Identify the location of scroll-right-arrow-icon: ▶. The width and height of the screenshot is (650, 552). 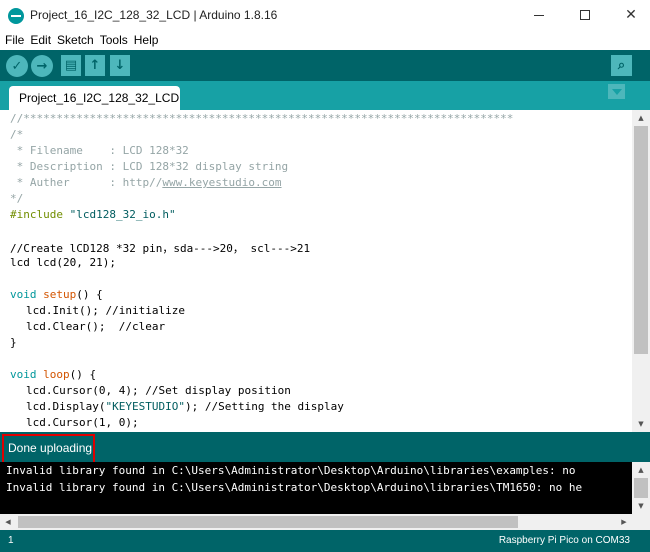
(624, 522).